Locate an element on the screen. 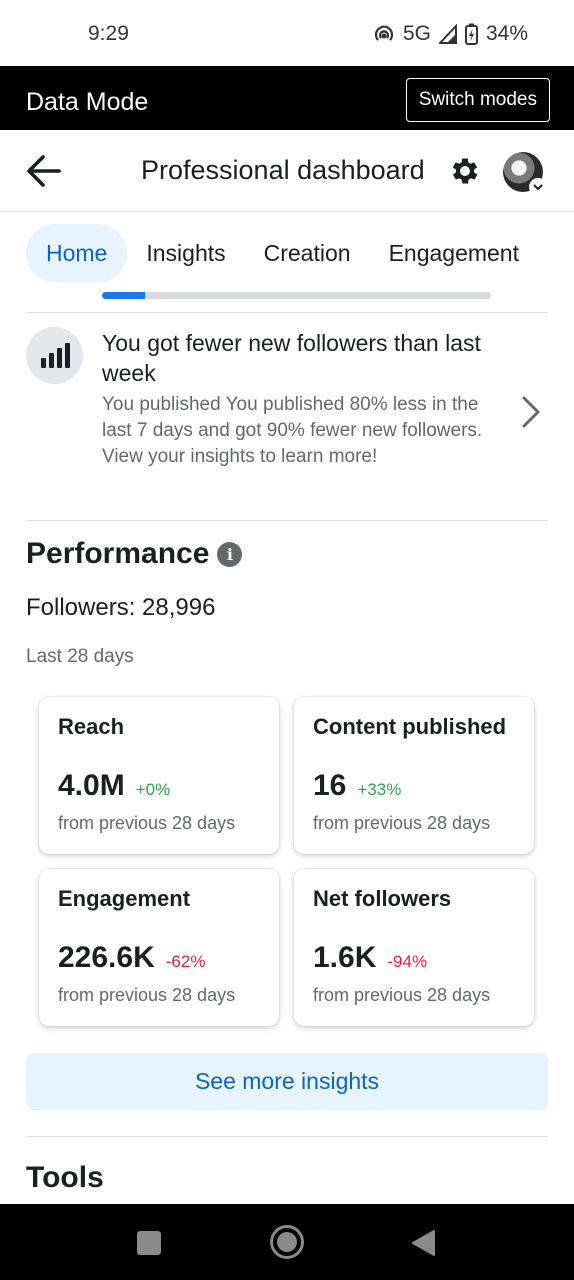  see-more-insights-button: See more insights is located at coordinates (287, 1081).